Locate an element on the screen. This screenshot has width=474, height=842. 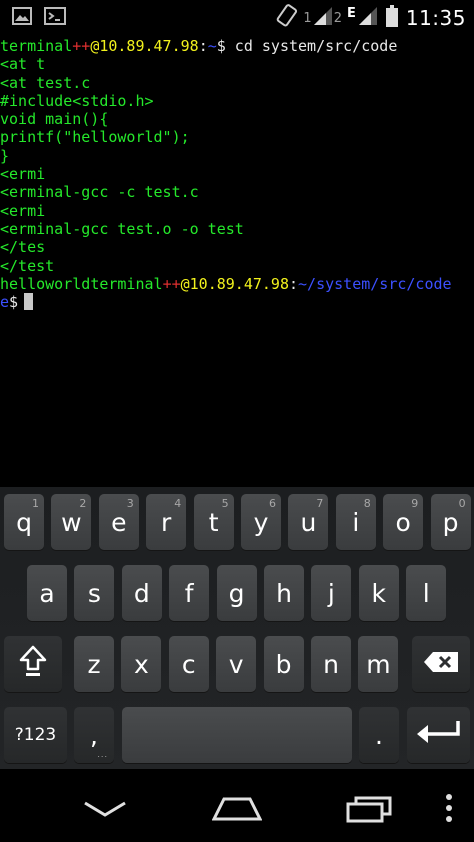
rotate-phone-icon is located at coordinates (287, 18).